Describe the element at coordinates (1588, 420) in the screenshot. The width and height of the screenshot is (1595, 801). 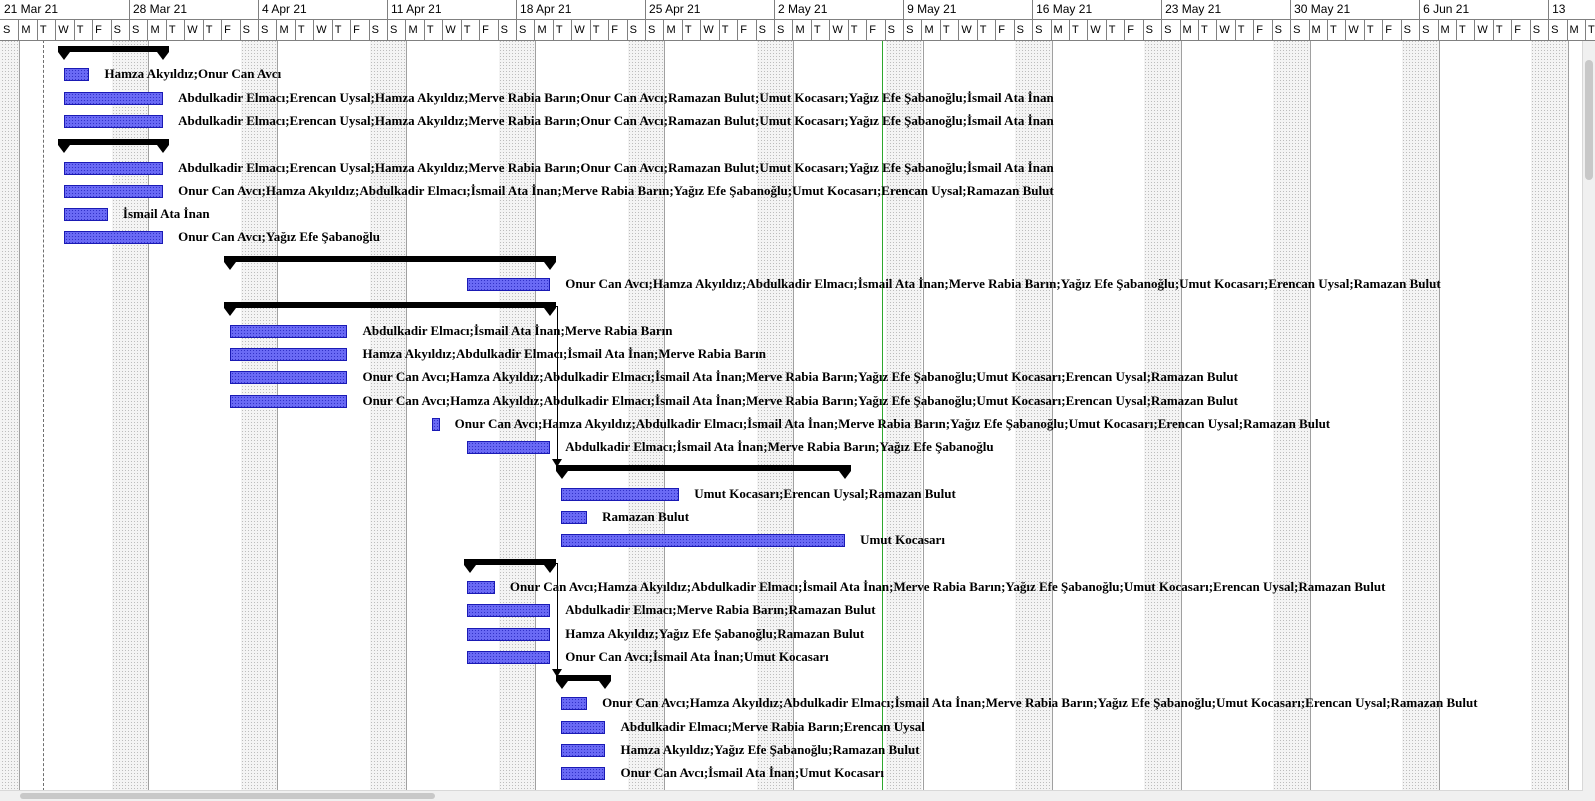
I see `vertical-scrollbar` at that location.